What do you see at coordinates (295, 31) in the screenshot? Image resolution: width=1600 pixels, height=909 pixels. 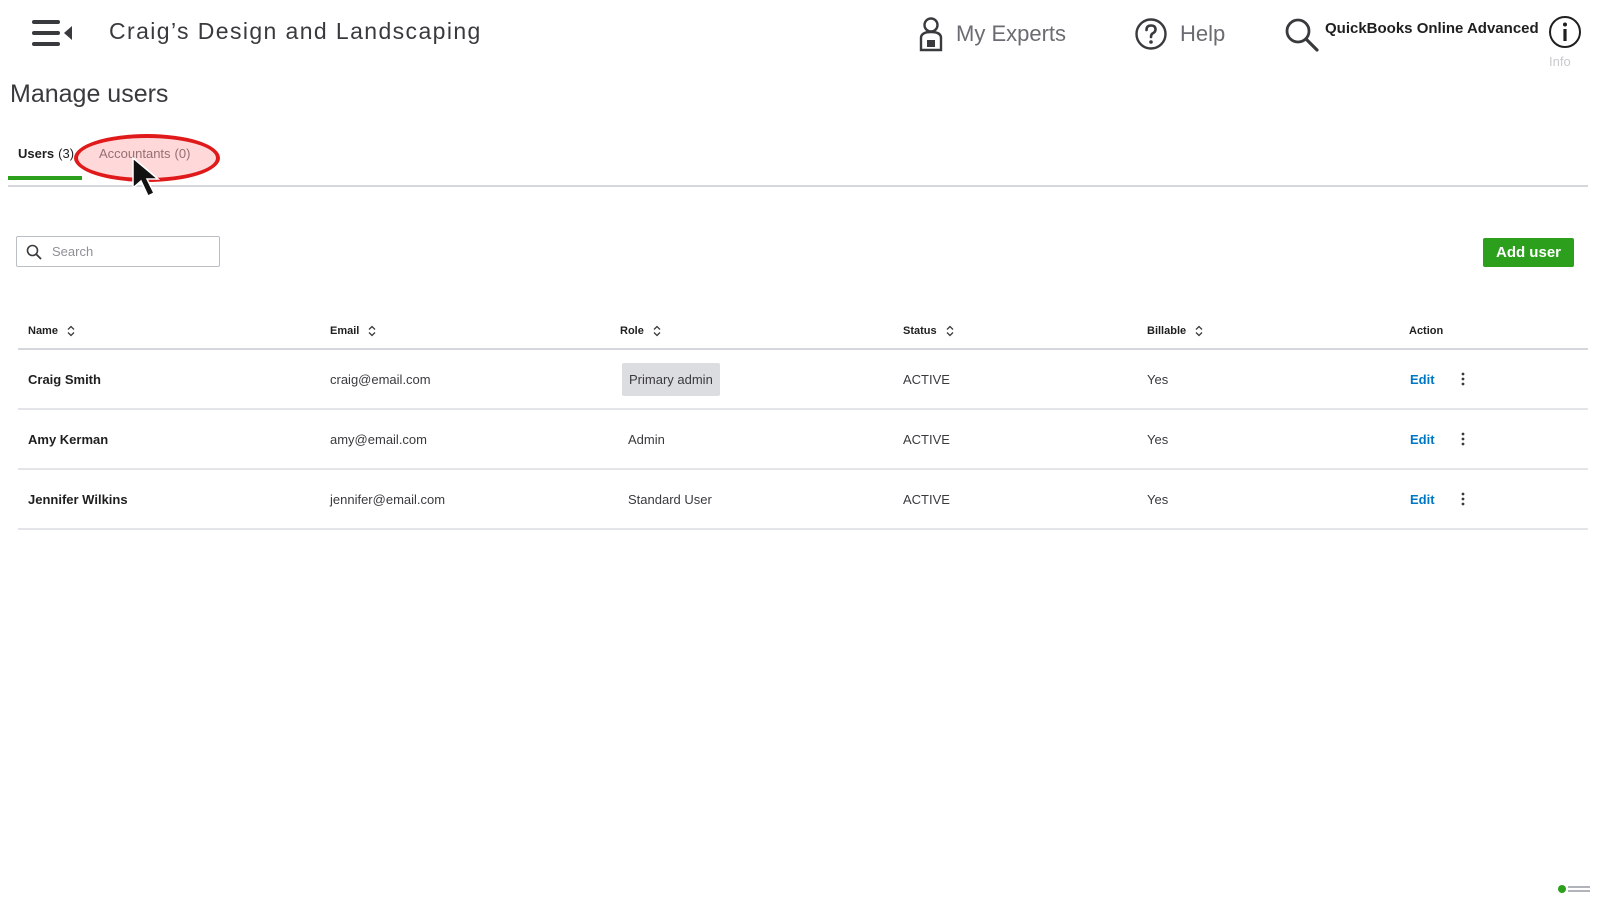 I see `company-name: Craig’s Design and Landscaping` at bounding box center [295, 31].